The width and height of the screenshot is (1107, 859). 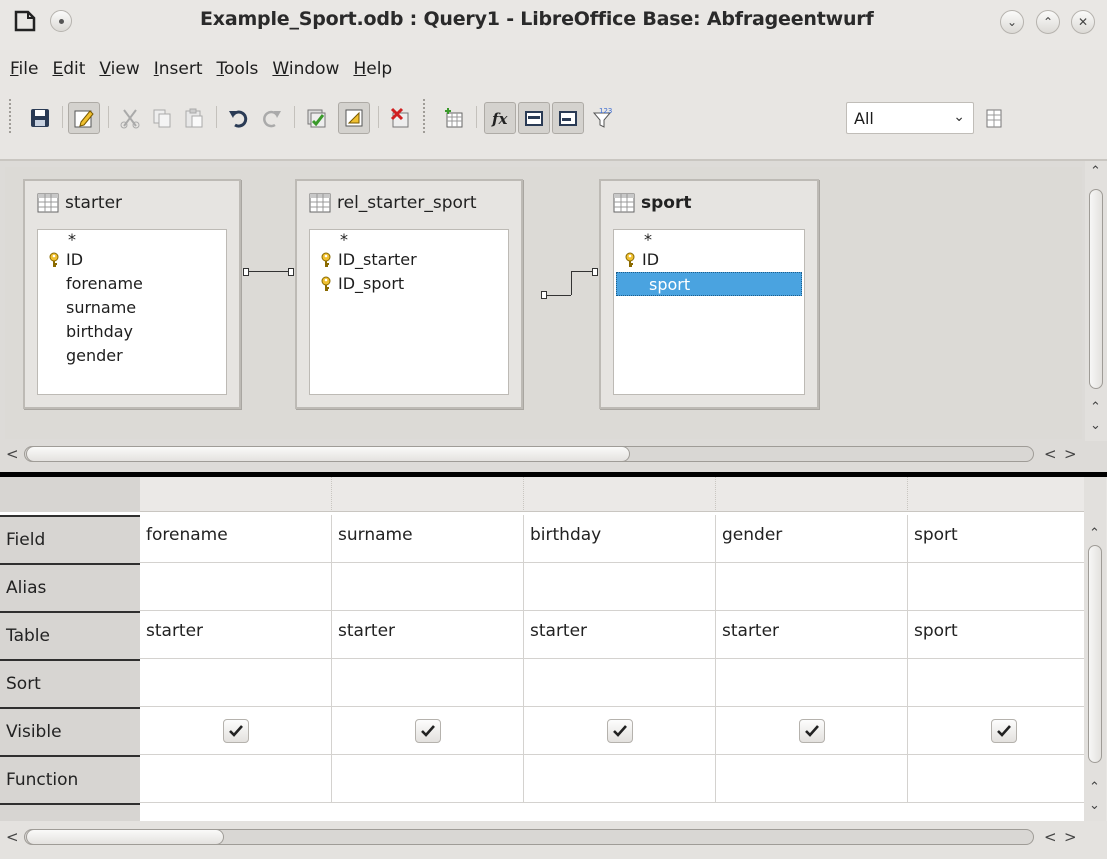 I want to click on menu-view: View, so click(x=119, y=69).